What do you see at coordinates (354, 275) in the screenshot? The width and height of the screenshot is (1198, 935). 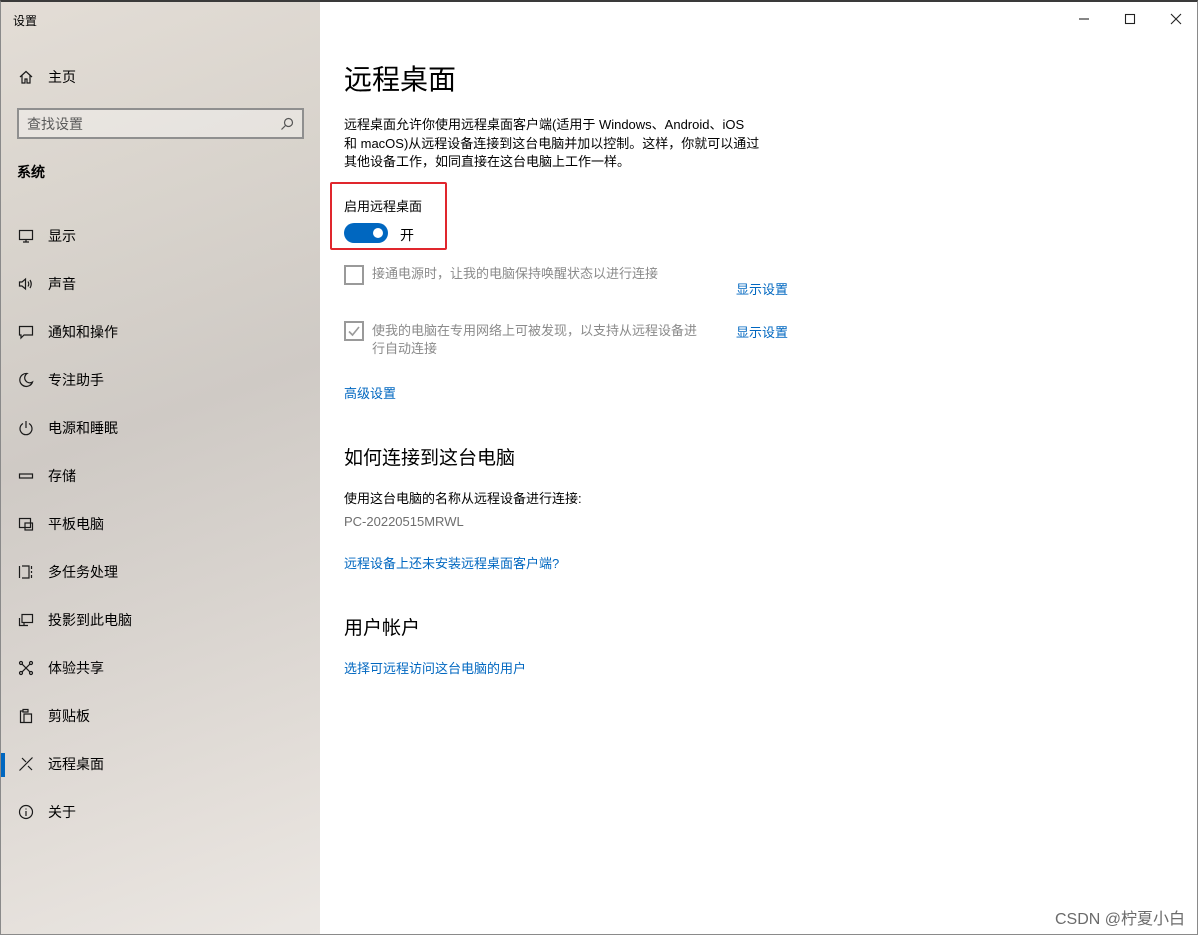 I see `keep-awake-checkbox` at bounding box center [354, 275].